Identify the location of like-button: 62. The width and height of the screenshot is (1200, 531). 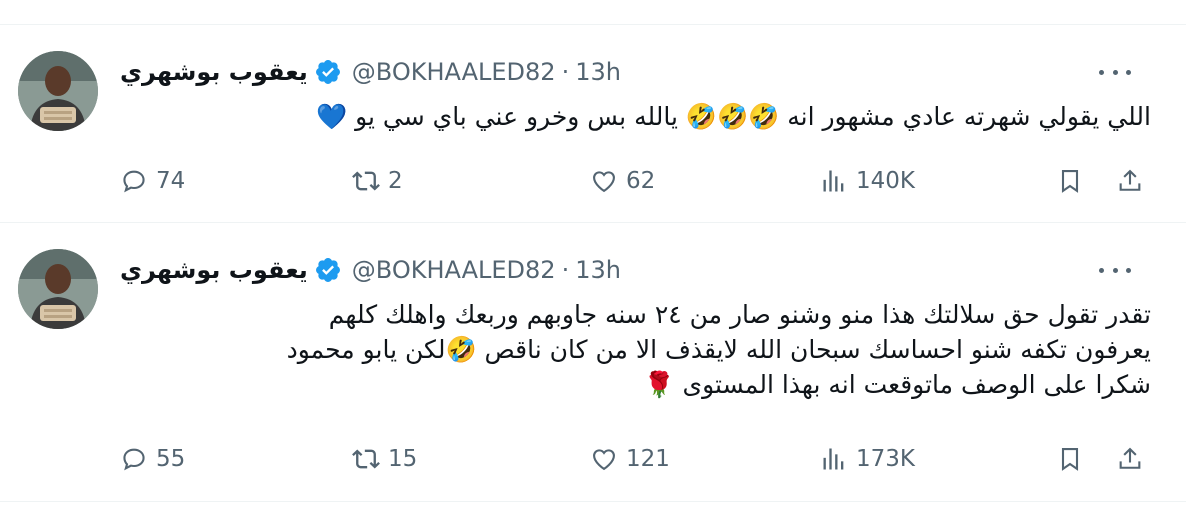
(622, 181).